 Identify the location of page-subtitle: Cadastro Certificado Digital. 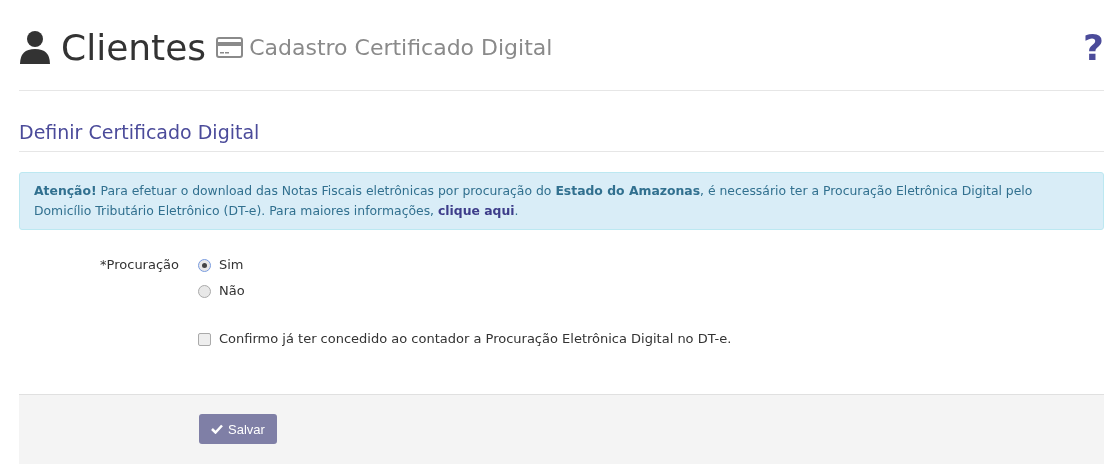
(401, 47).